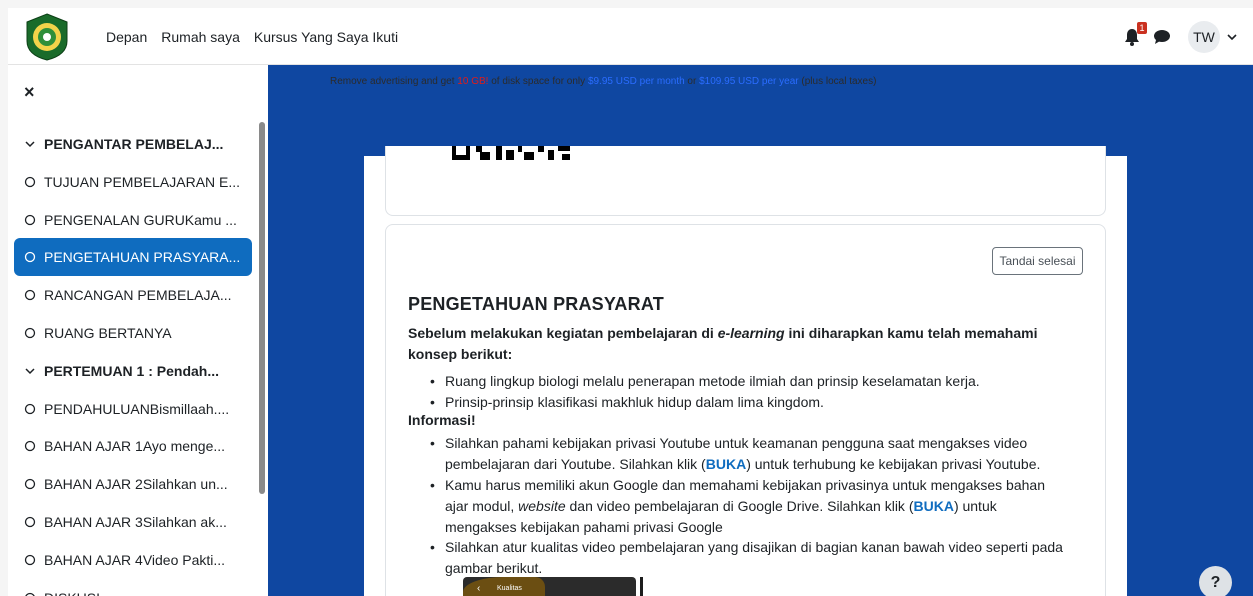 This screenshot has width=1253, height=596. I want to click on nav-my-courses: Kursus Yang Saya Ikuti, so click(326, 37).